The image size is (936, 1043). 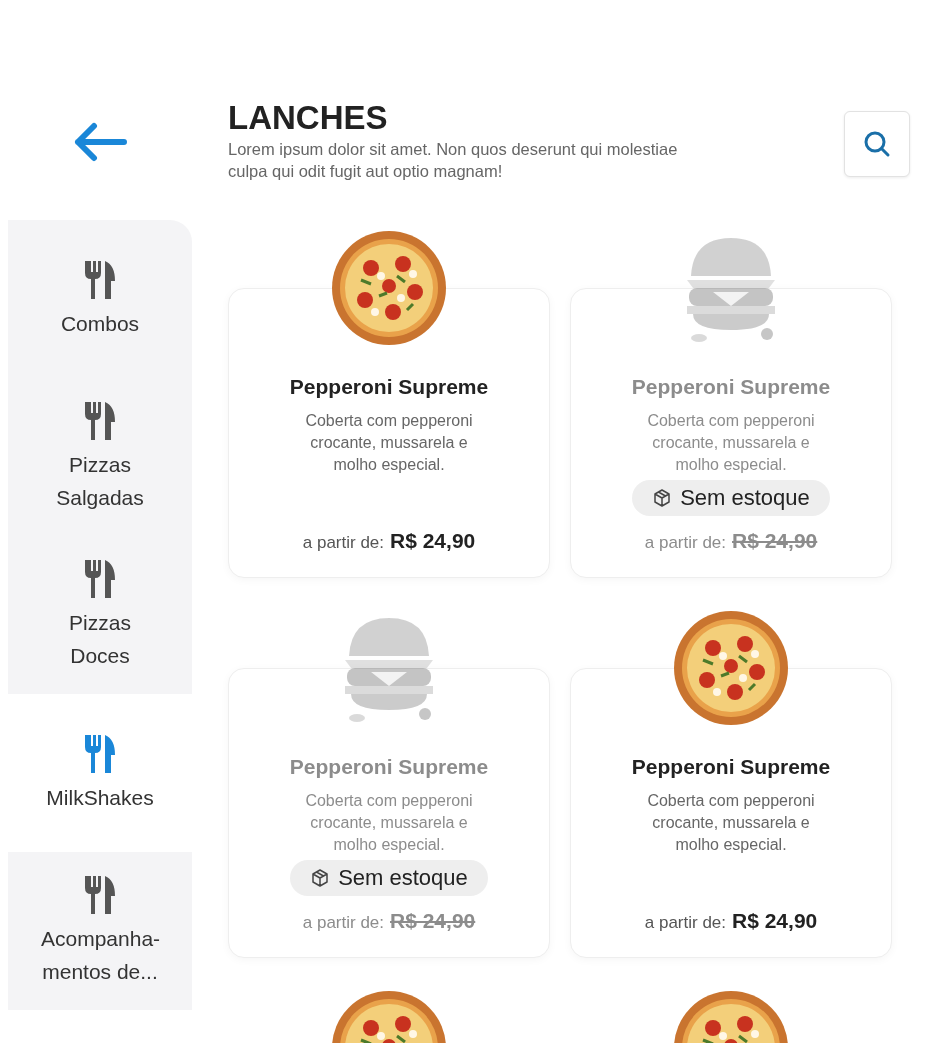 I want to click on category-item: Combos, so click(x=100, y=299).